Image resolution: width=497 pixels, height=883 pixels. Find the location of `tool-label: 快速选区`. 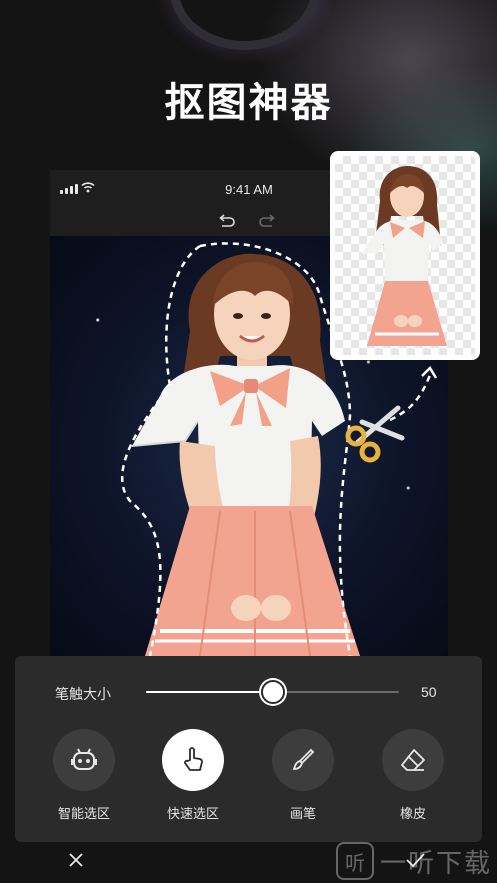

tool-label: 快速选区 is located at coordinates (192, 813).